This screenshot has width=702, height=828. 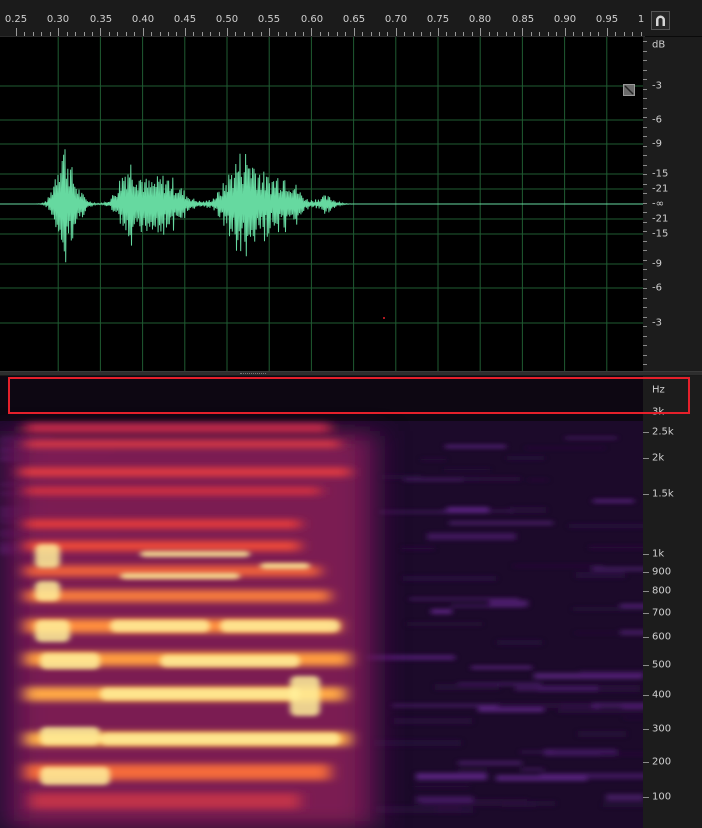 I want to click on time-label: 0.75, so click(x=438, y=19).